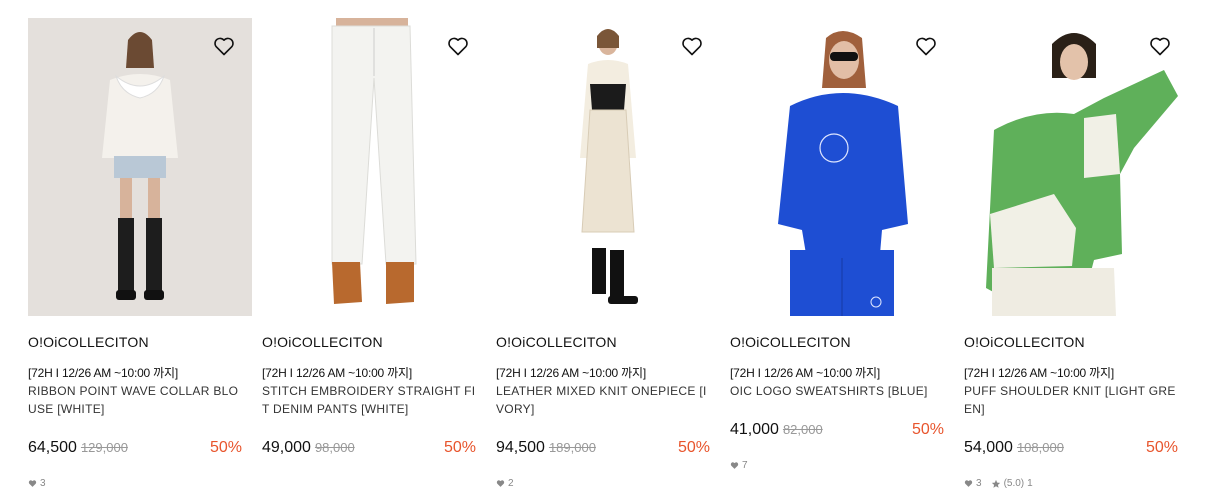 This screenshot has width=1206, height=489. I want to click on original-price: 129,000, so click(104, 447).